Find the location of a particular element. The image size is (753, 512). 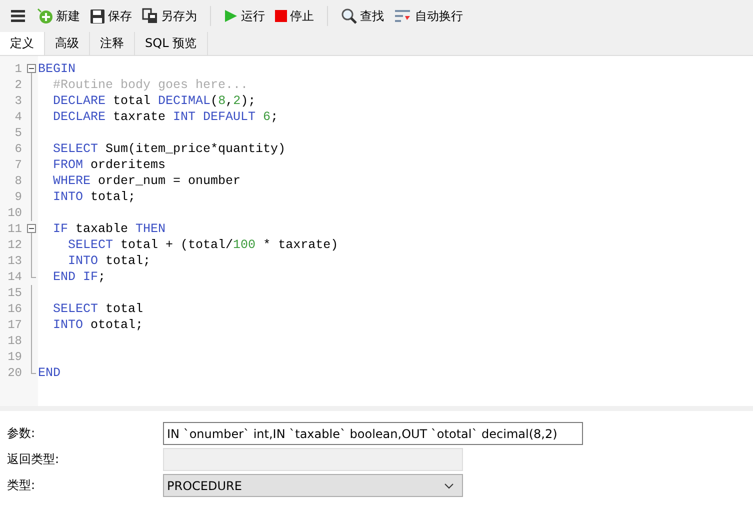

line-number: 16 is located at coordinates (14, 309).